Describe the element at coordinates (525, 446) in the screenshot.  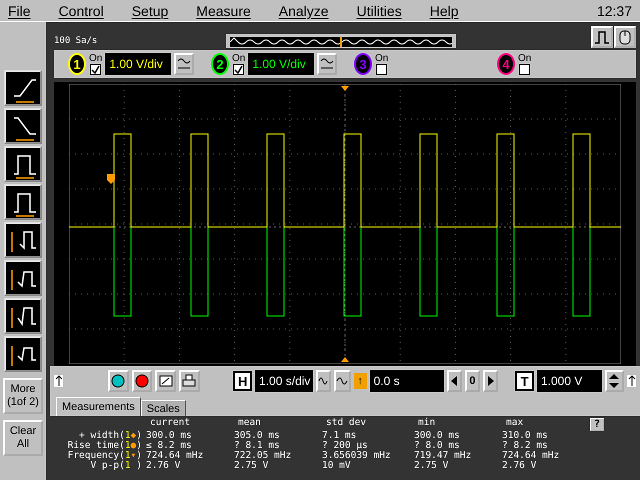
I see `table-cell-text: ? 8.2 ms` at that location.